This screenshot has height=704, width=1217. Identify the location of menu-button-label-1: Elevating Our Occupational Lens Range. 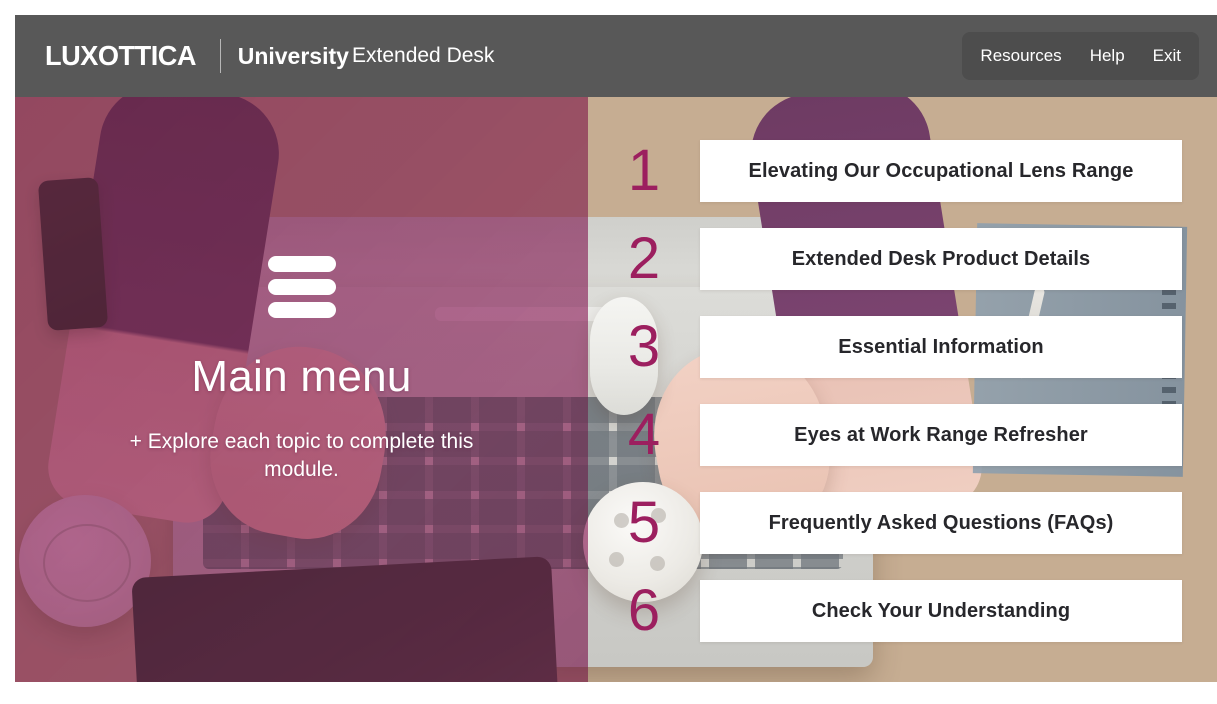
(941, 170).